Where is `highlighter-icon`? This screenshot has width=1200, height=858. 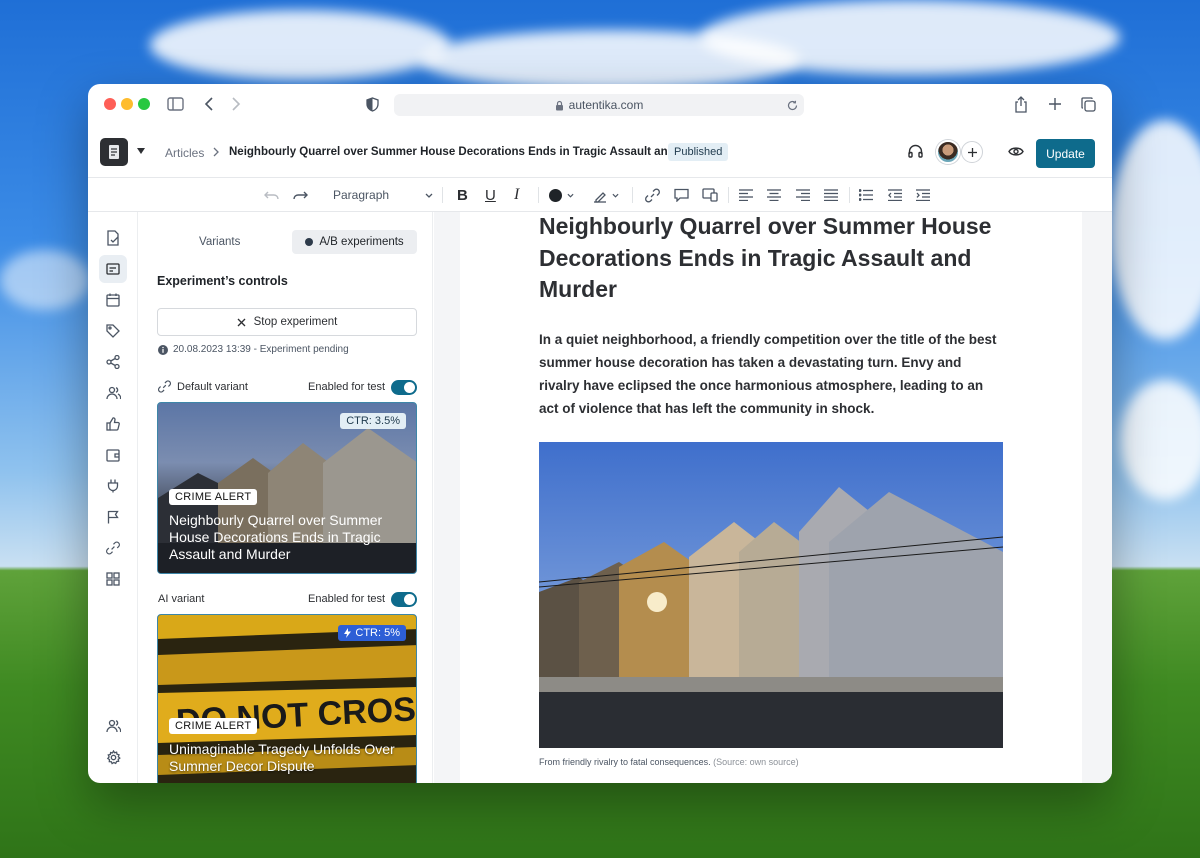 highlighter-icon is located at coordinates (600, 197).